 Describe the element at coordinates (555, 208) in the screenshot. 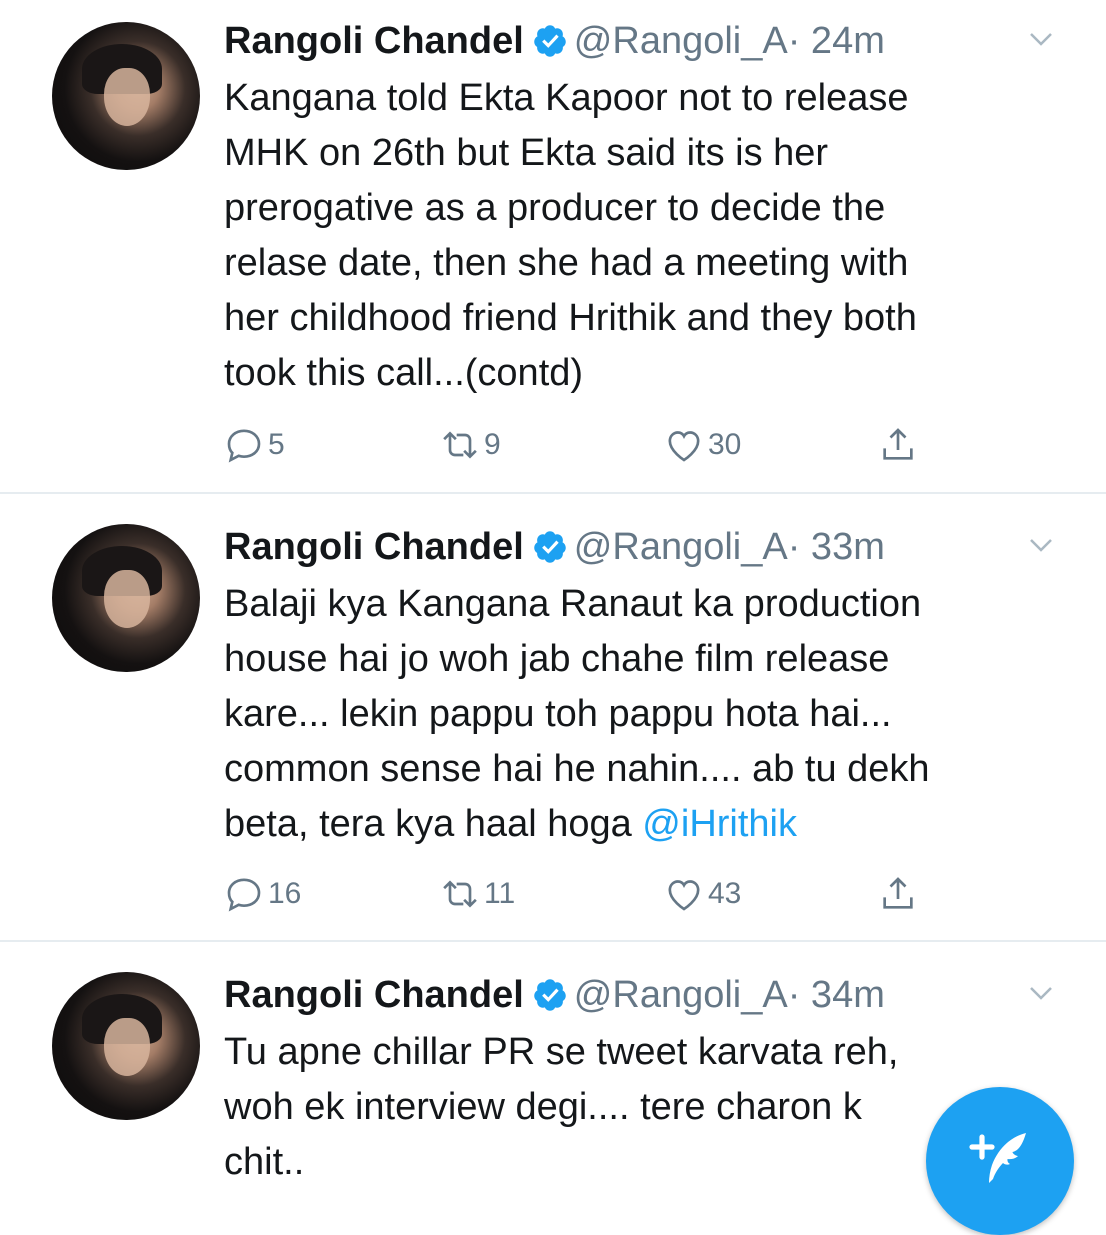

I see `tweet-text-line: prerogative as a producer to decide the` at that location.